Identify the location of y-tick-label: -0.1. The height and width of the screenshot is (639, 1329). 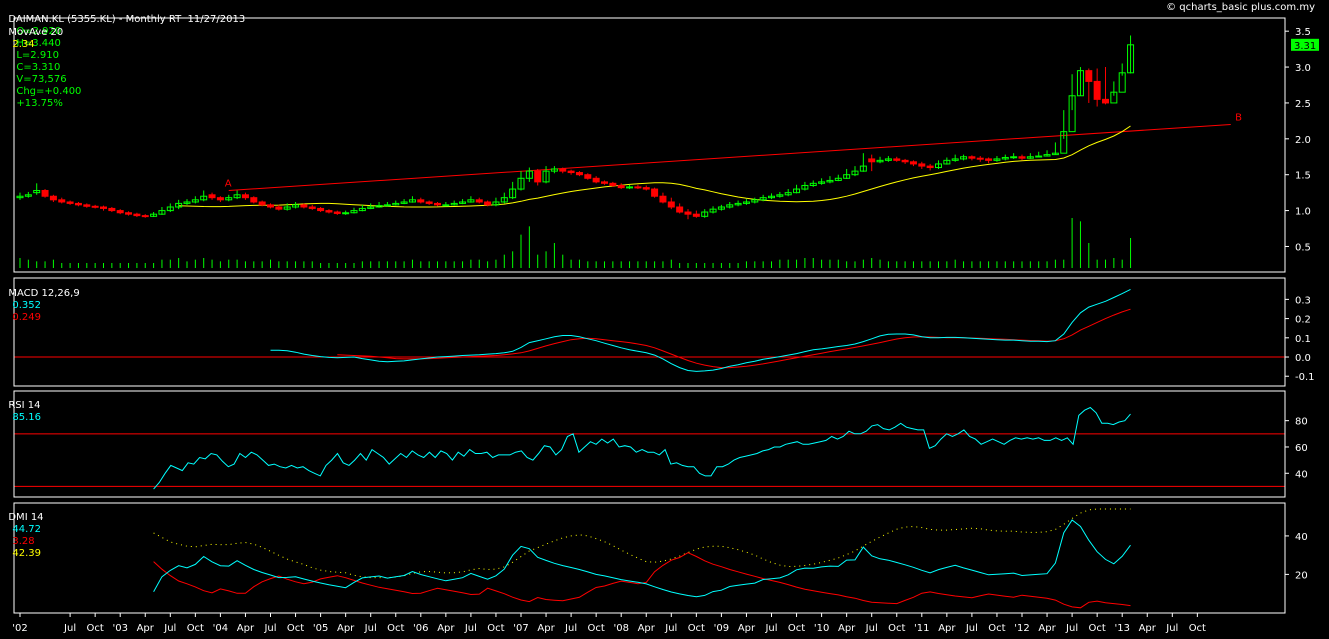
(1305, 377).